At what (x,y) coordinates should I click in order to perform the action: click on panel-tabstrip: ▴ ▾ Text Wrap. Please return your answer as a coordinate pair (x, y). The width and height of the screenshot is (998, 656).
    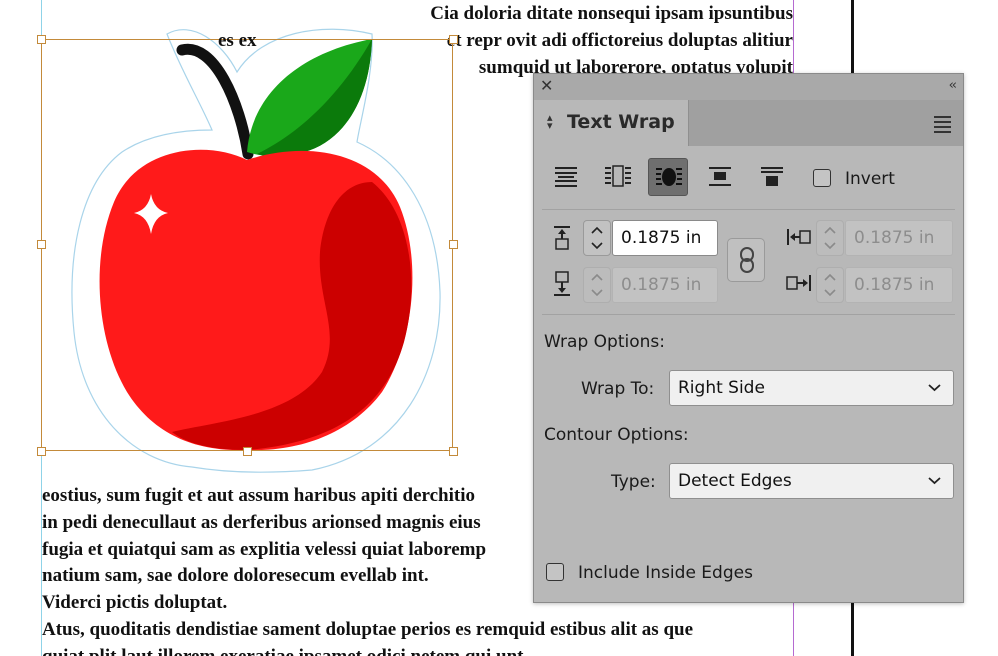
    Looking at the image, I should click on (748, 123).